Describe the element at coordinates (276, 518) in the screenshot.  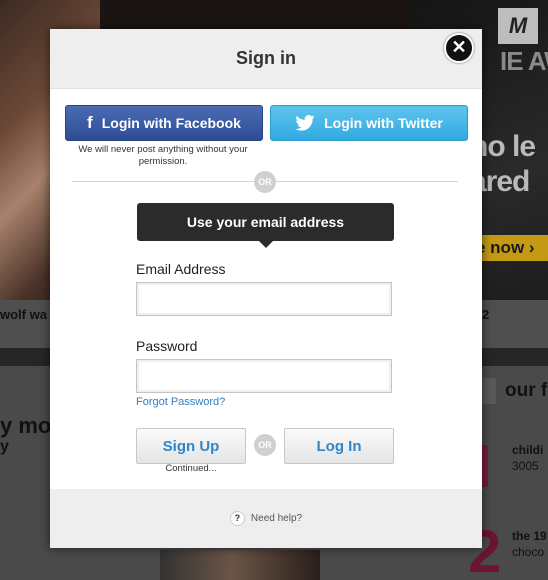
I see `need-help-label: Need help?` at that location.